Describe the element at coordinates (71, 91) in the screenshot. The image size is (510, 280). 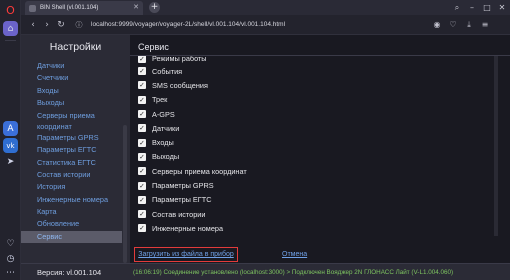
I see `sidebar-item-inputs: Входы` at that location.